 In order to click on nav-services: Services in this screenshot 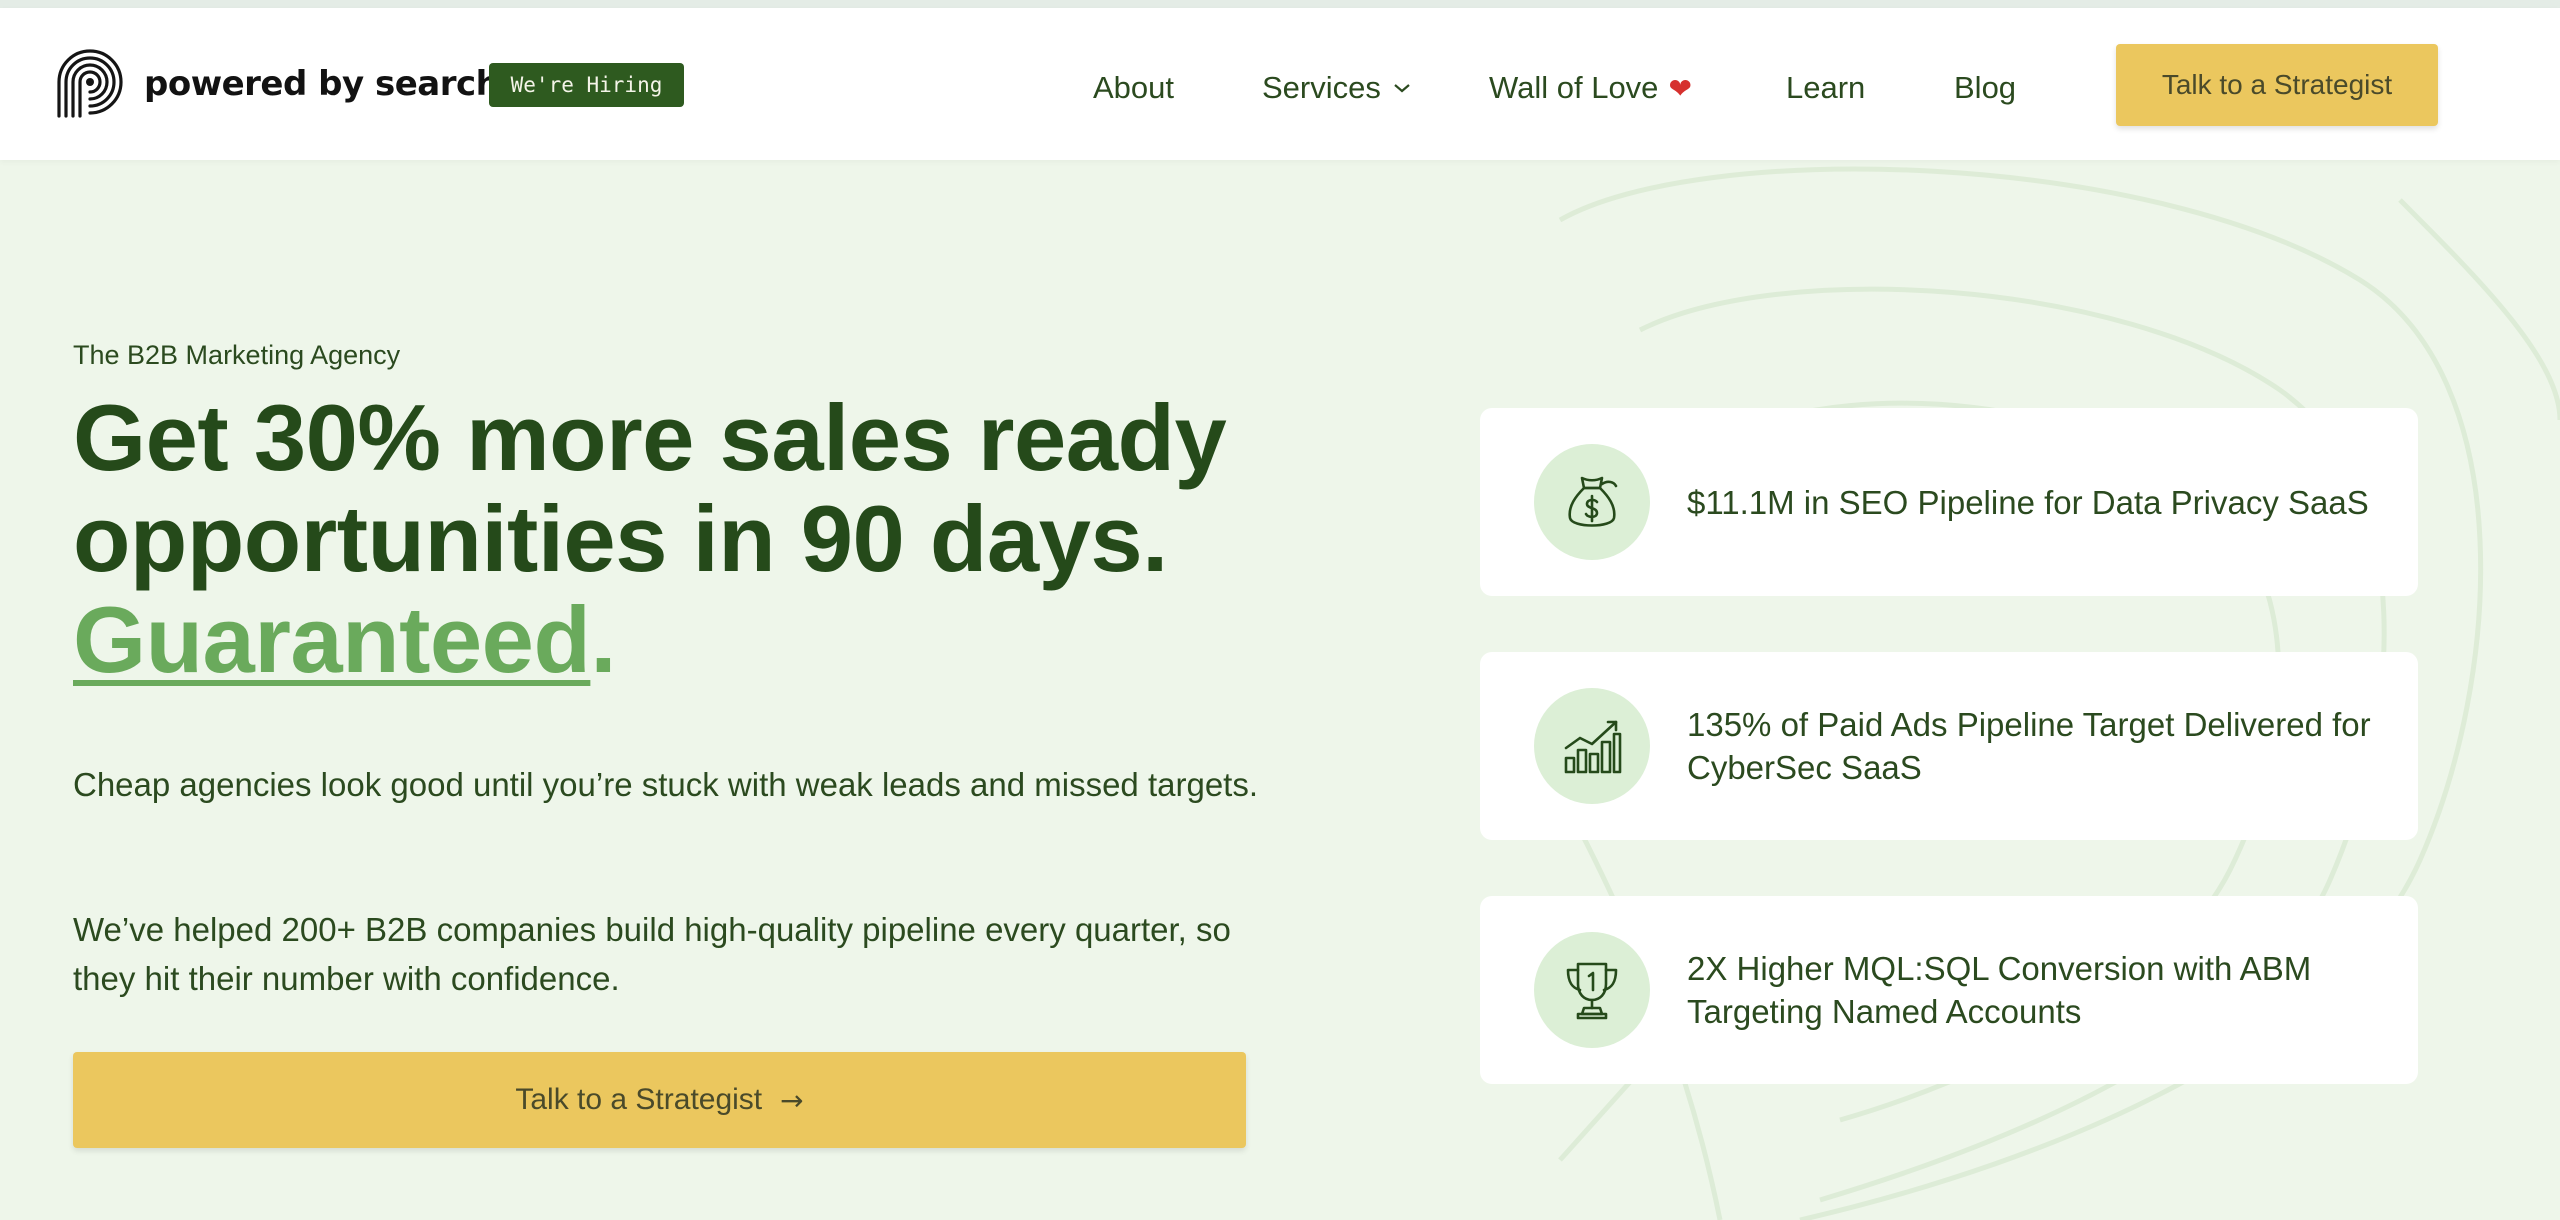, I will do `click(1336, 88)`.